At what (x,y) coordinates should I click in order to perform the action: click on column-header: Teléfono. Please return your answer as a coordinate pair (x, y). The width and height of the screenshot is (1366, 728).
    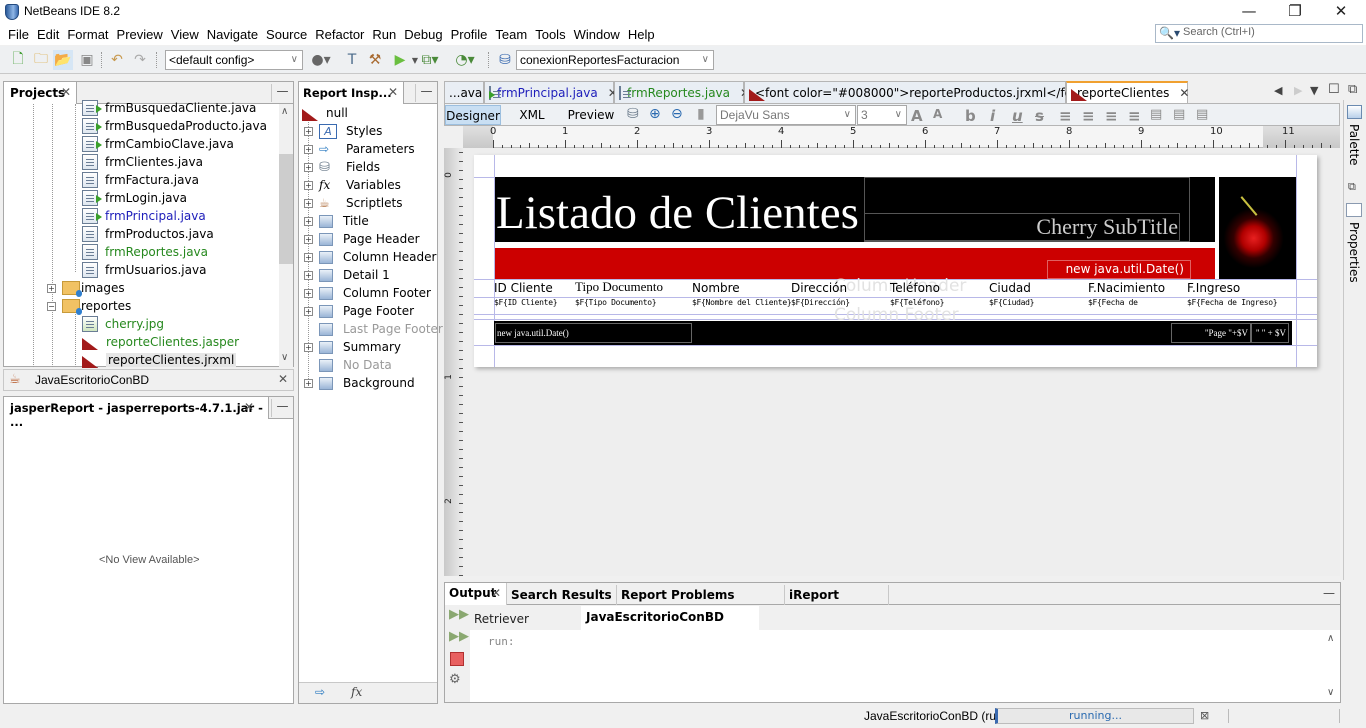
    Looking at the image, I should click on (915, 288).